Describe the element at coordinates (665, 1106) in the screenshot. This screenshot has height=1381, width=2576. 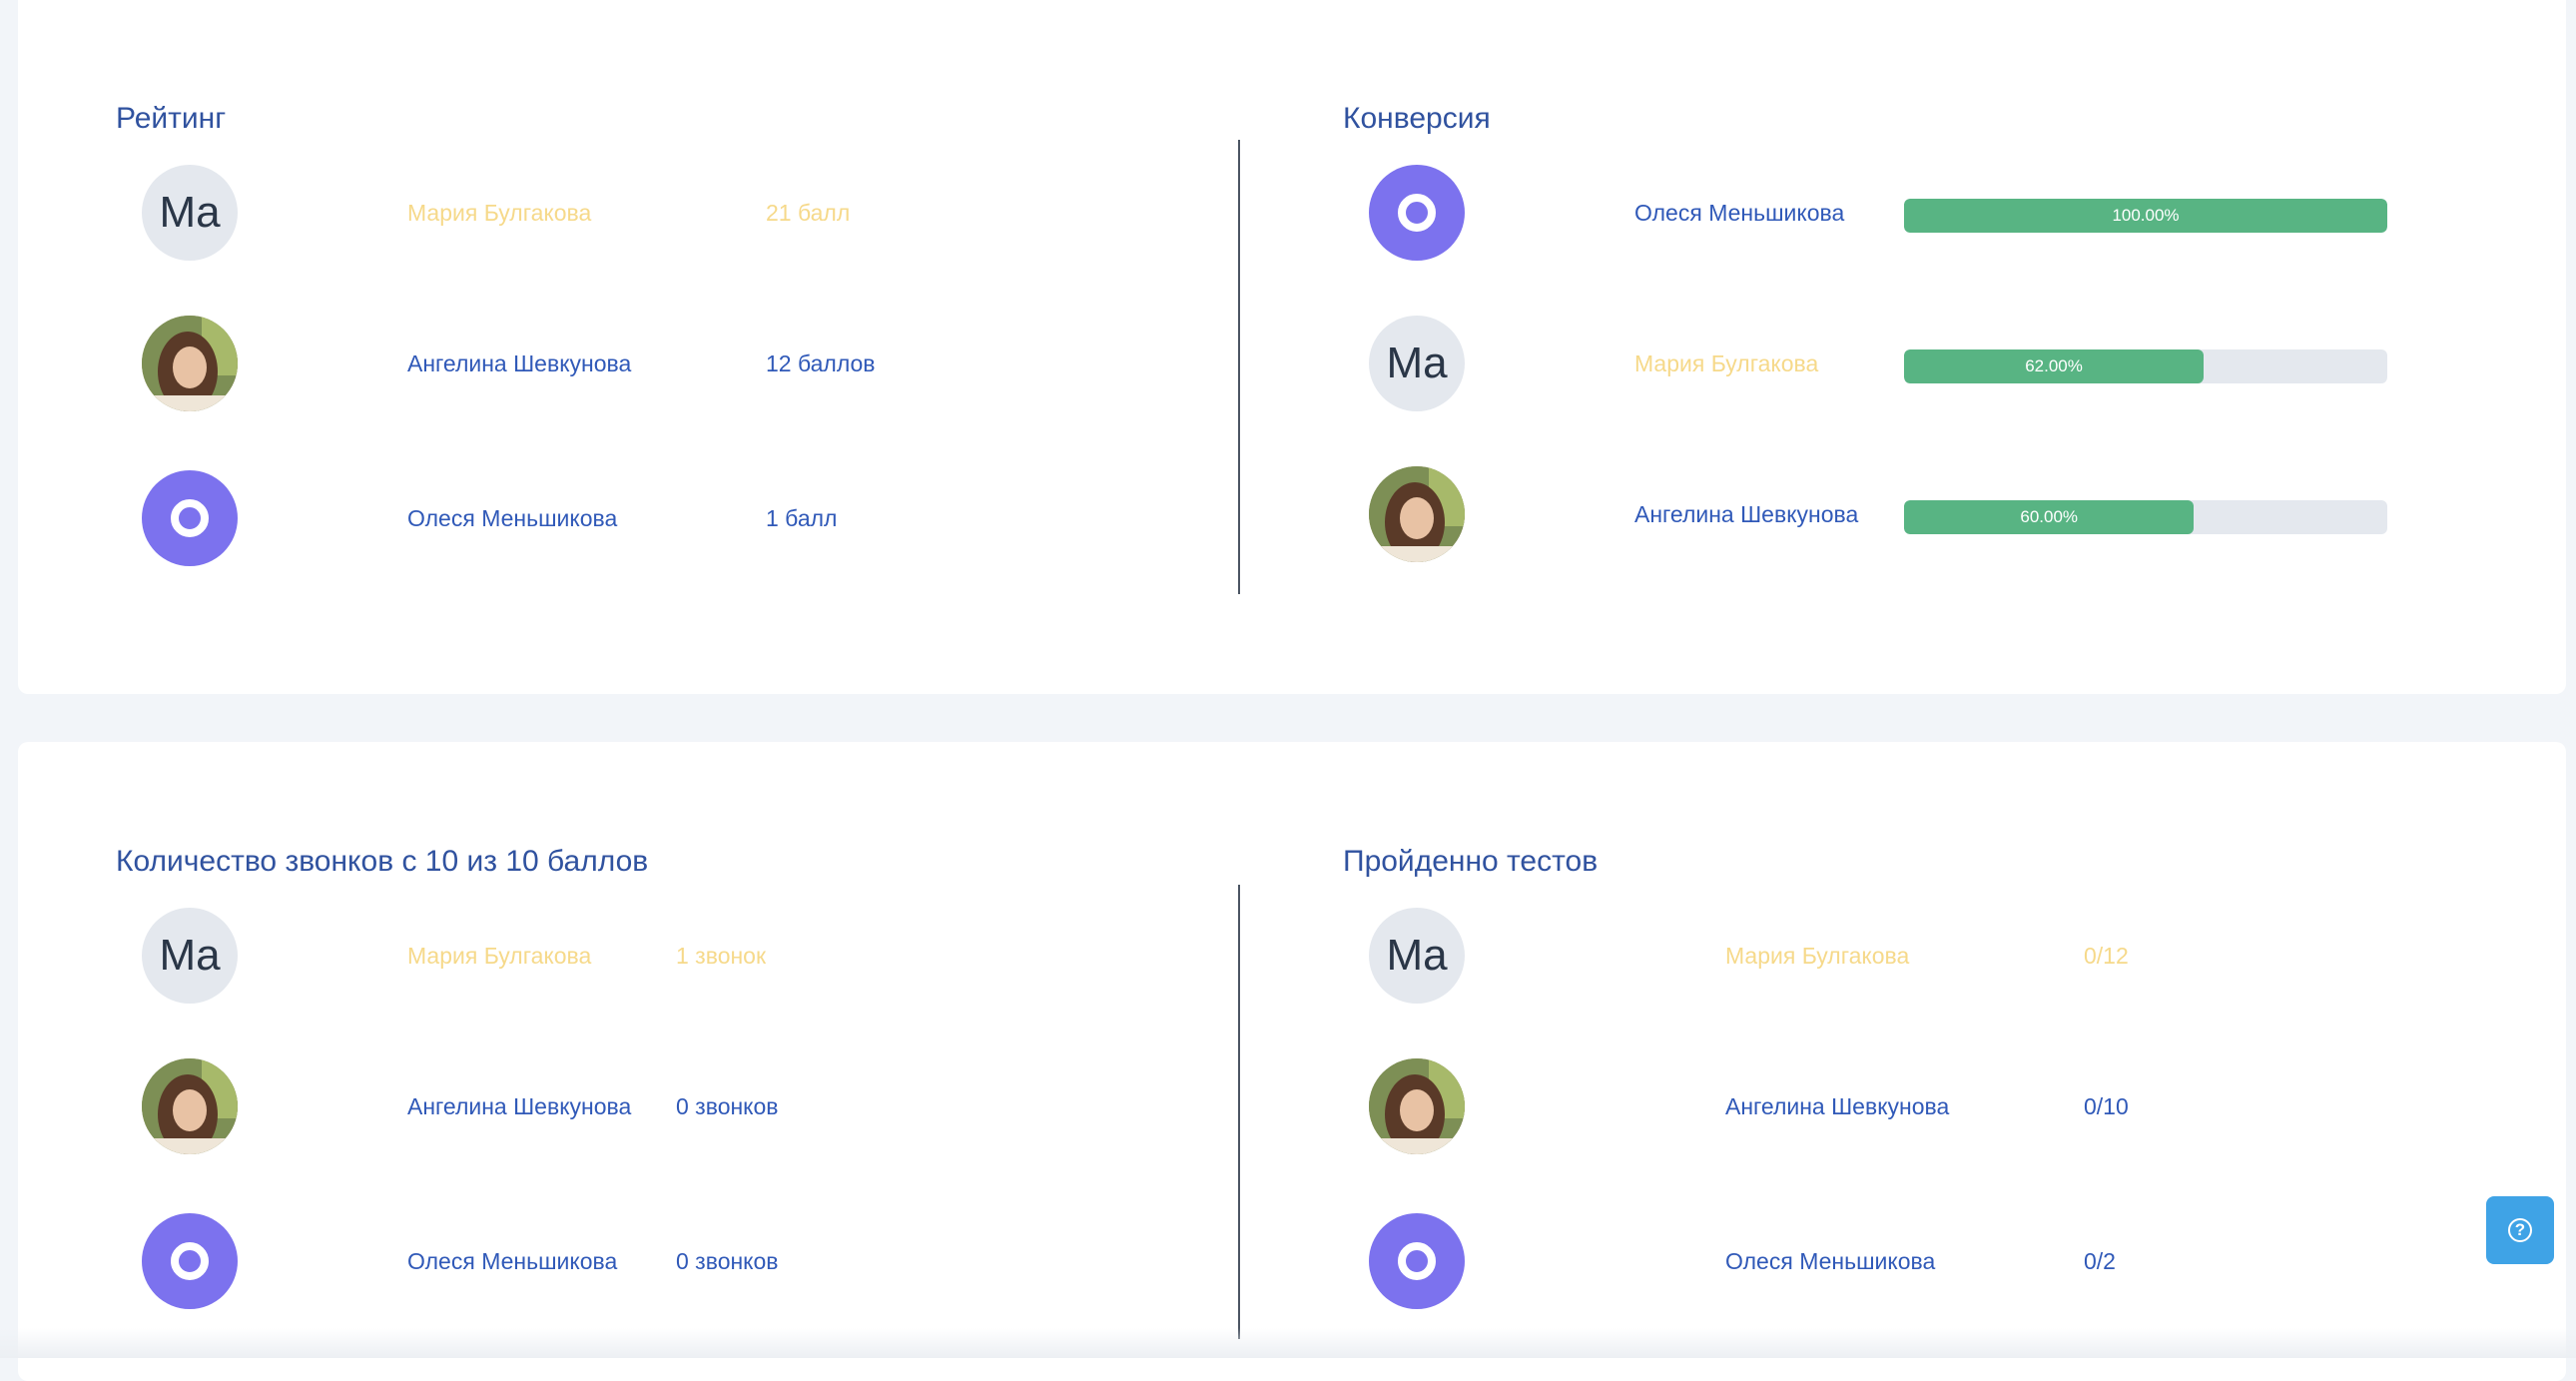
I see `calls-row: Ангелина Шевкунова 0 звонков` at that location.